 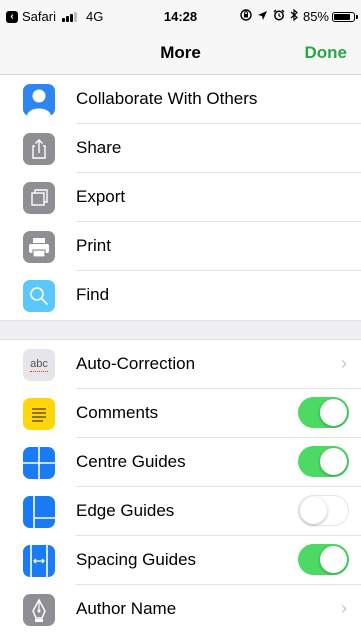 What do you see at coordinates (180, 54) in the screenshot?
I see `nav-bar: More Done` at bounding box center [180, 54].